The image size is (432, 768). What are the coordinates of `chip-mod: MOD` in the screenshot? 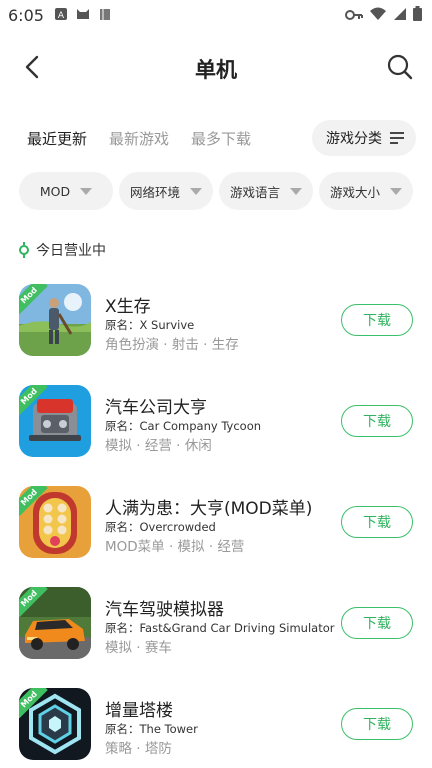 It's located at (66, 191).